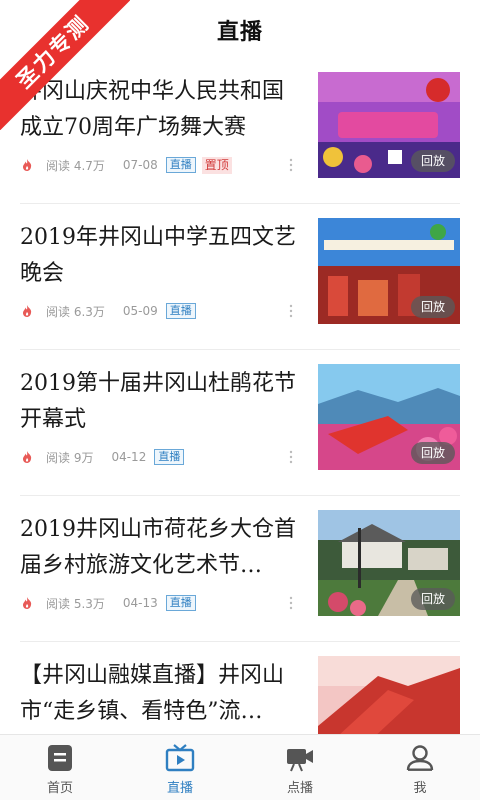 Image resolution: width=480 pixels, height=800 pixels. Describe the element at coordinates (111, 311) in the screenshot. I see `feed-item-meta: 阅读 6.3万 05-09 直播` at that location.